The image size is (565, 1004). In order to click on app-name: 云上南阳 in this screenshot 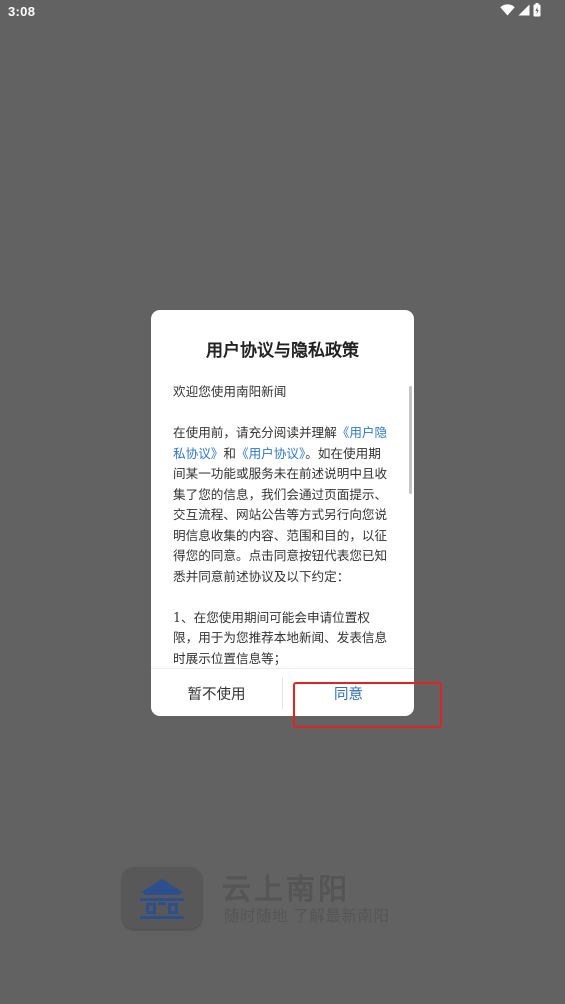, I will do `click(286, 889)`.